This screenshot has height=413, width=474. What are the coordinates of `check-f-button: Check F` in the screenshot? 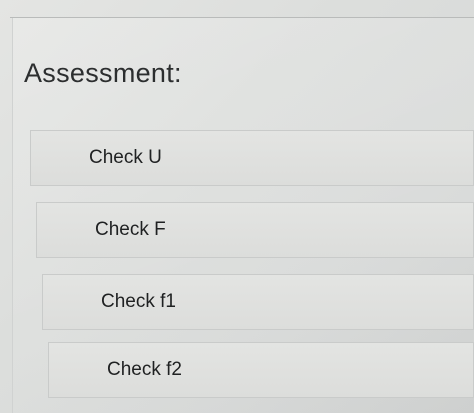 It's located at (255, 230).